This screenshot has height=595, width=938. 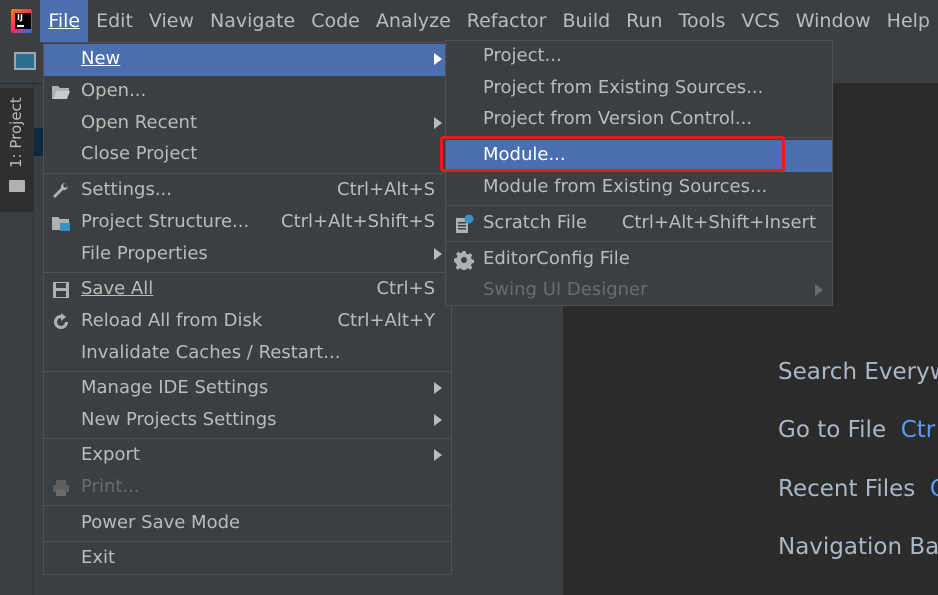 What do you see at coordinates (247, 124) in the screenshot?
I see `menu-item-open-recent: Open Recent` at bounding box center [247, 124].